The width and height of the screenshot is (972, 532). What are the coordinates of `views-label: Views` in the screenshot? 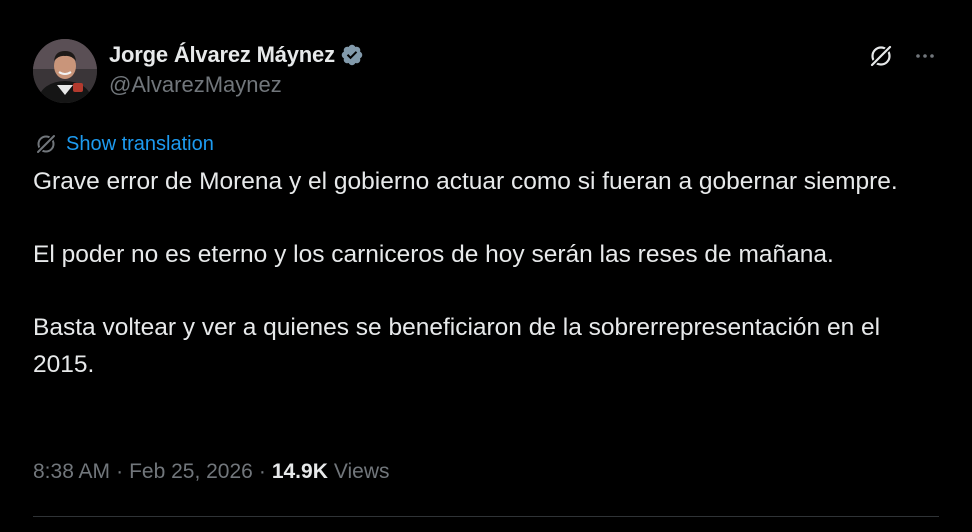 It's located at (361, 471).